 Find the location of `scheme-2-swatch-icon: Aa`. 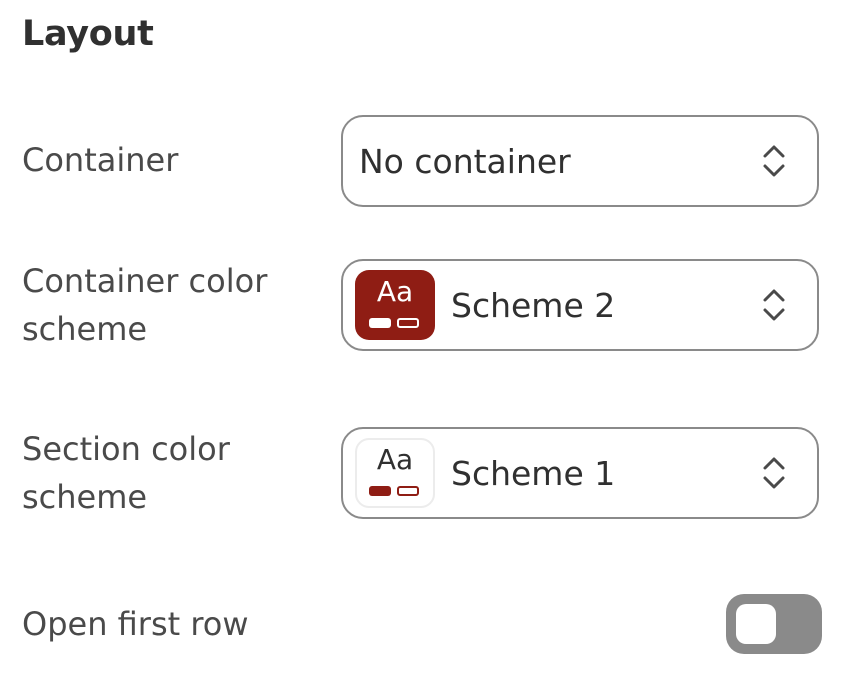

scheme-2-swatch-icon: Aa is located at coordinates (395, 305).